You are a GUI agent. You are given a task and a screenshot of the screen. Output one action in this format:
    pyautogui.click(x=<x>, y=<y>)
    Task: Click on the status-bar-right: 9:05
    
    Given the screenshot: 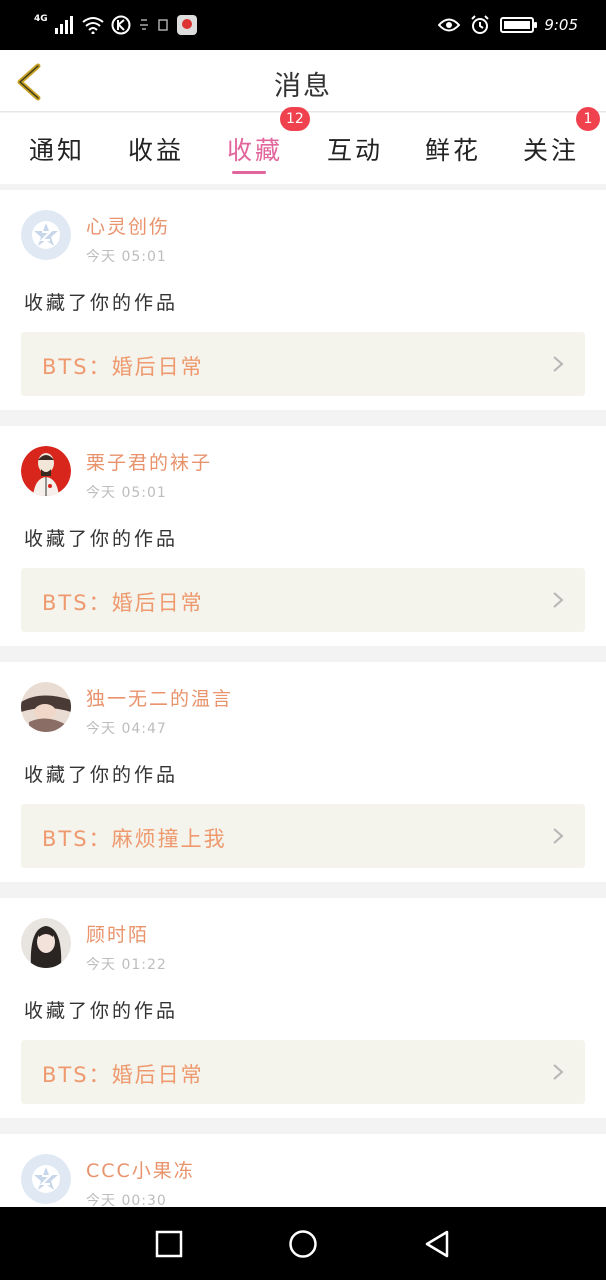 What is the action you would take?
    pyautogui.click(x=508, y=25)
    